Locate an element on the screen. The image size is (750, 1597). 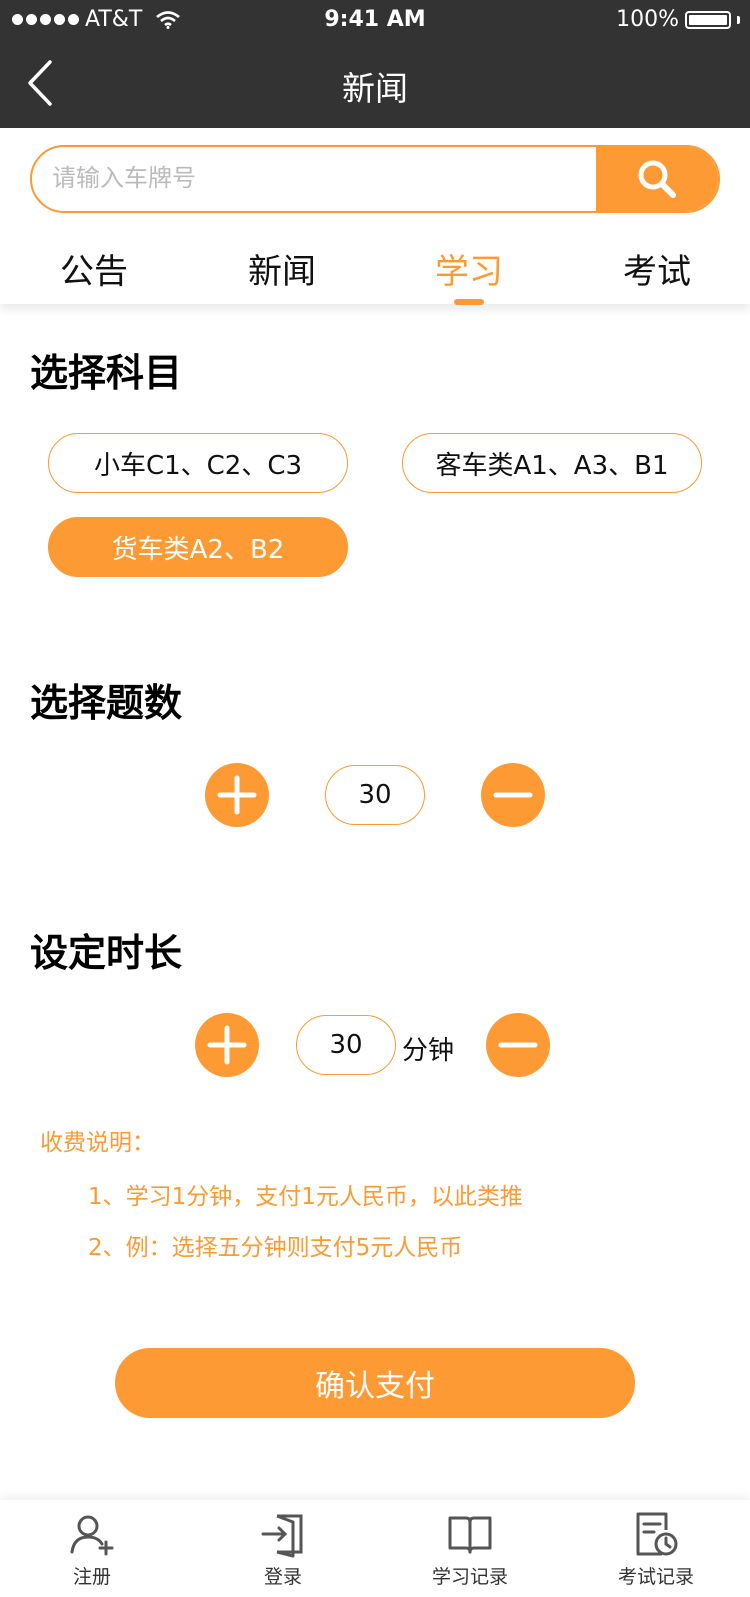
tab-news: 新闻 is located at coordinates (282, 268).